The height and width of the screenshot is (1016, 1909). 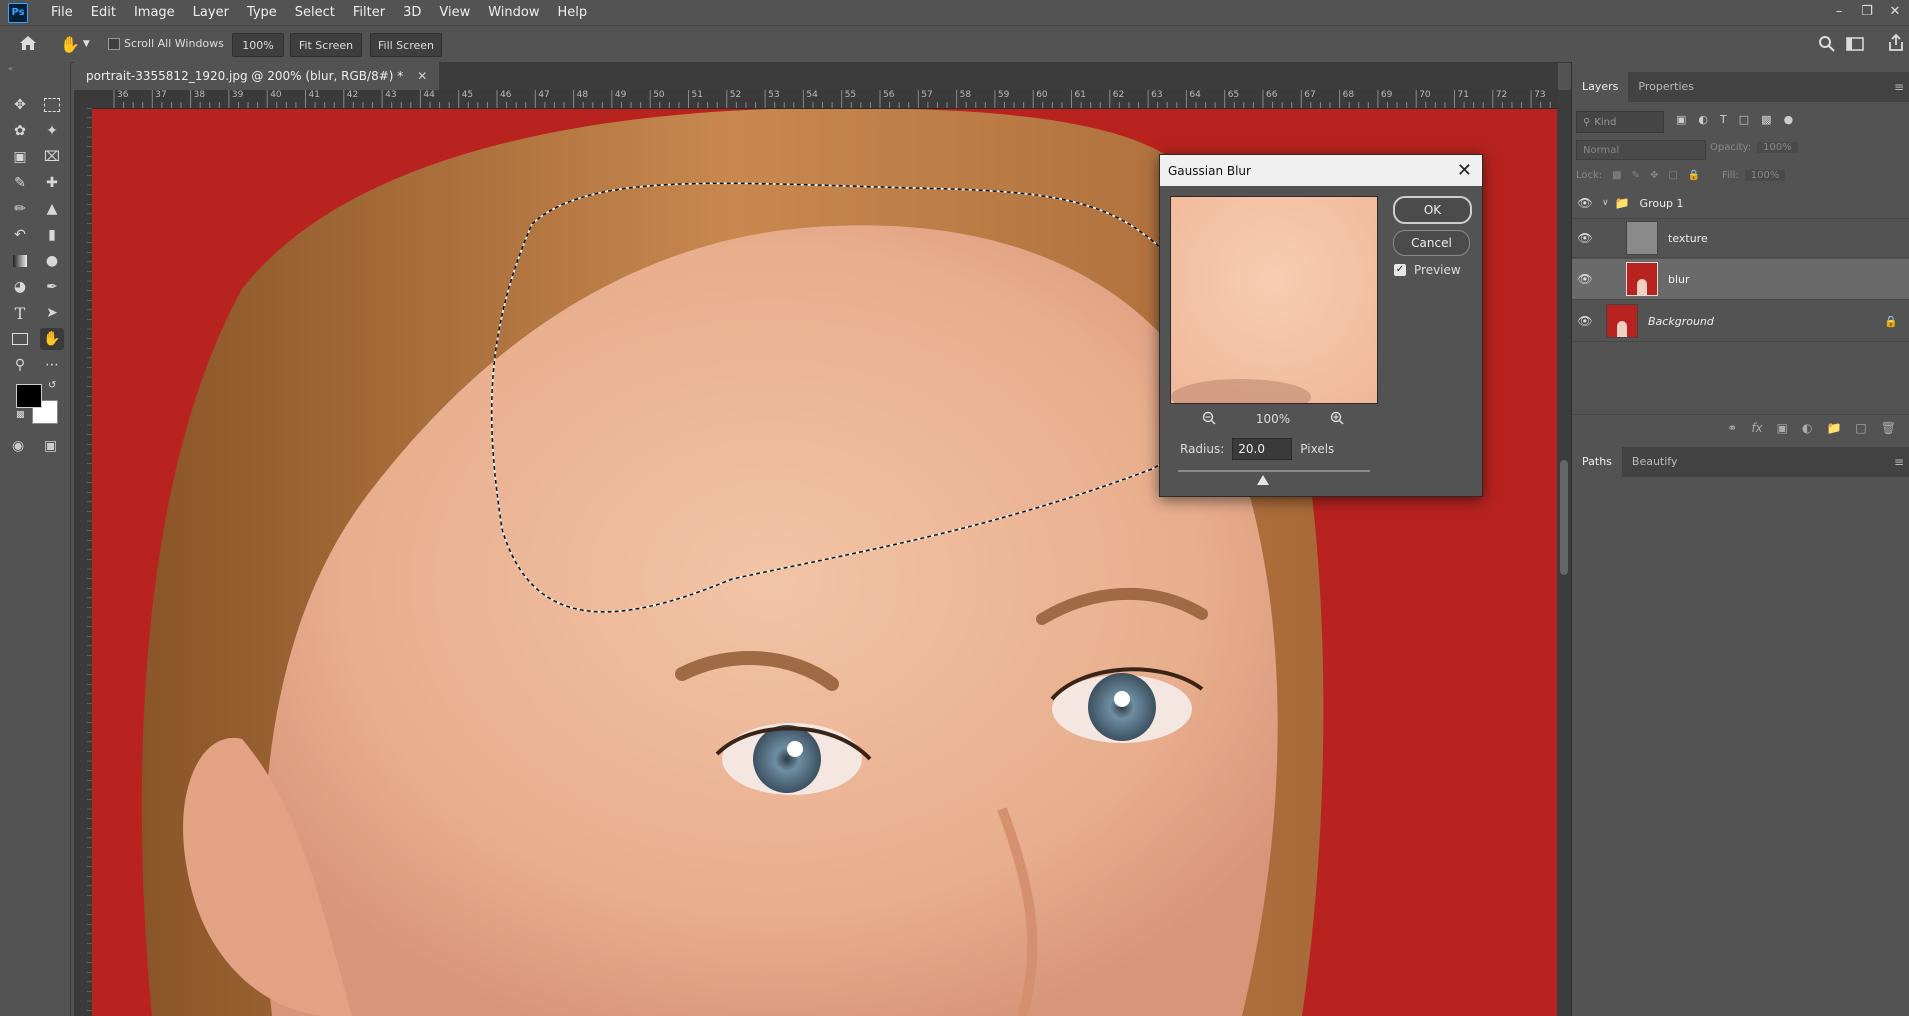 What do you see at coordinates (10, 68) in the screenshot?
I see `collapse-toolbar-icon: «` at bounding box center [10, 68].